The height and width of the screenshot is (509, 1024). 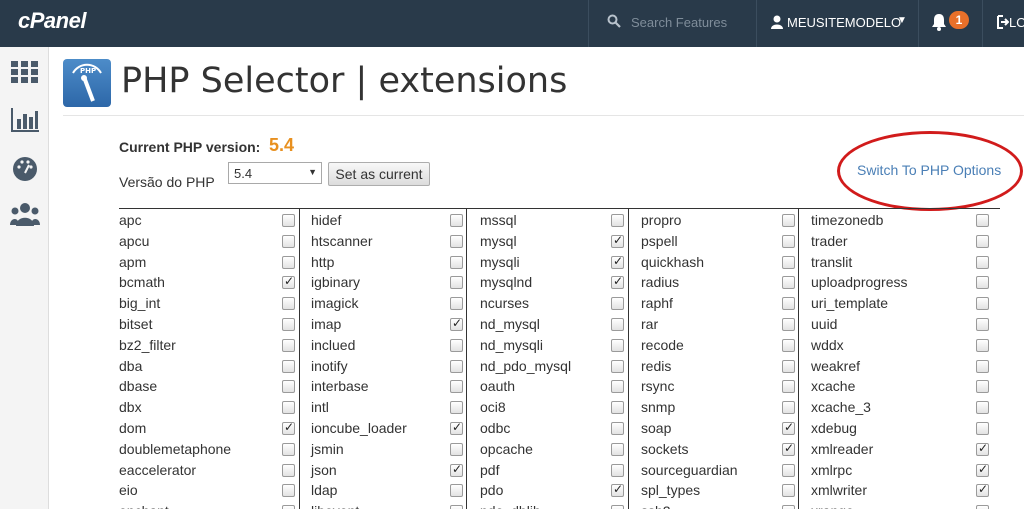 What do you see at coordinates (25, 214) in the screenshot?
I see `users-group-icon` at bounding box center [25, 214].